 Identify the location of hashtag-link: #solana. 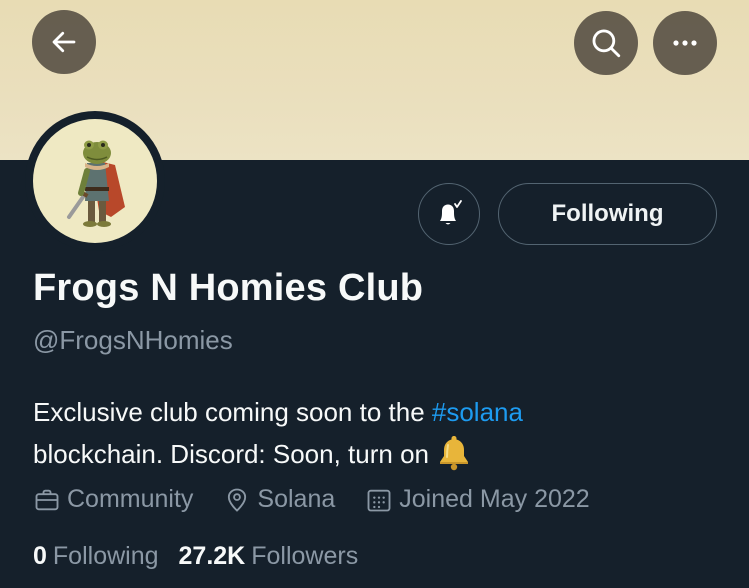
(477, 412).